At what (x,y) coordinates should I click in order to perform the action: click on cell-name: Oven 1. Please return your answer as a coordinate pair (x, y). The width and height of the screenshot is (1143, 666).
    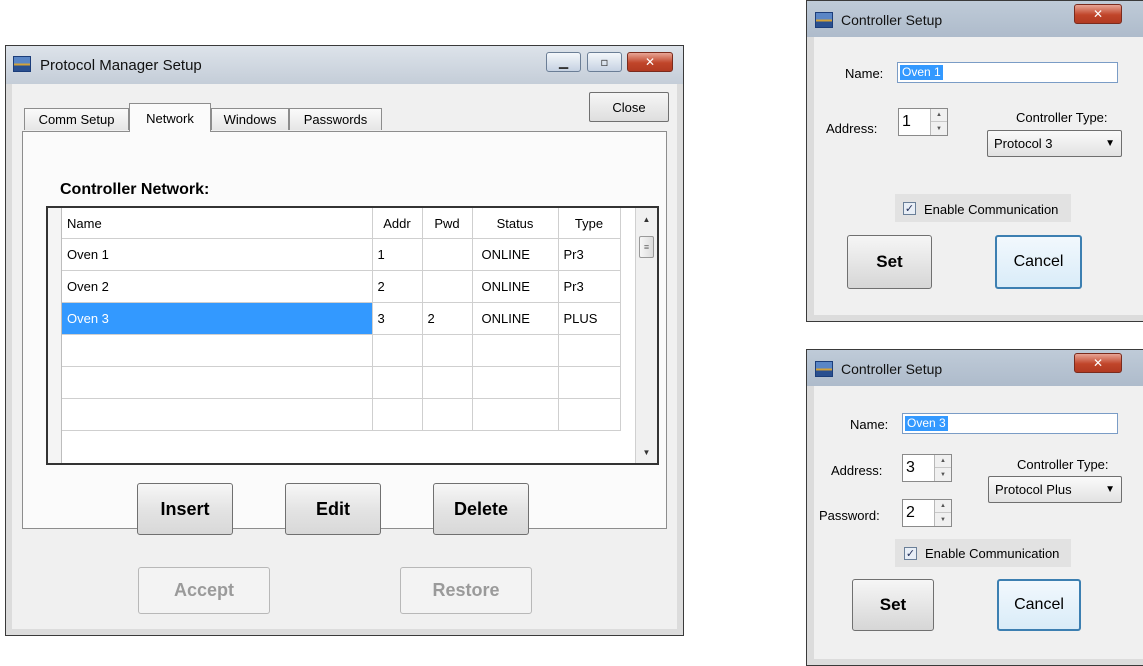
    Looking at the image, I should click on (217, 254).